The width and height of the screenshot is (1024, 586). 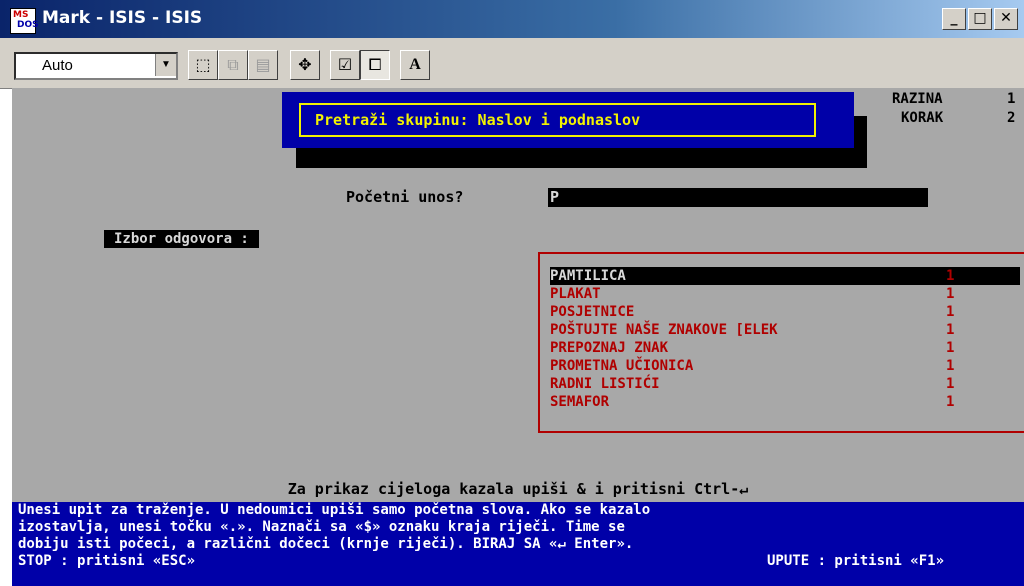 I want to click on close-button: ✕, so click(x=1006, y=19).